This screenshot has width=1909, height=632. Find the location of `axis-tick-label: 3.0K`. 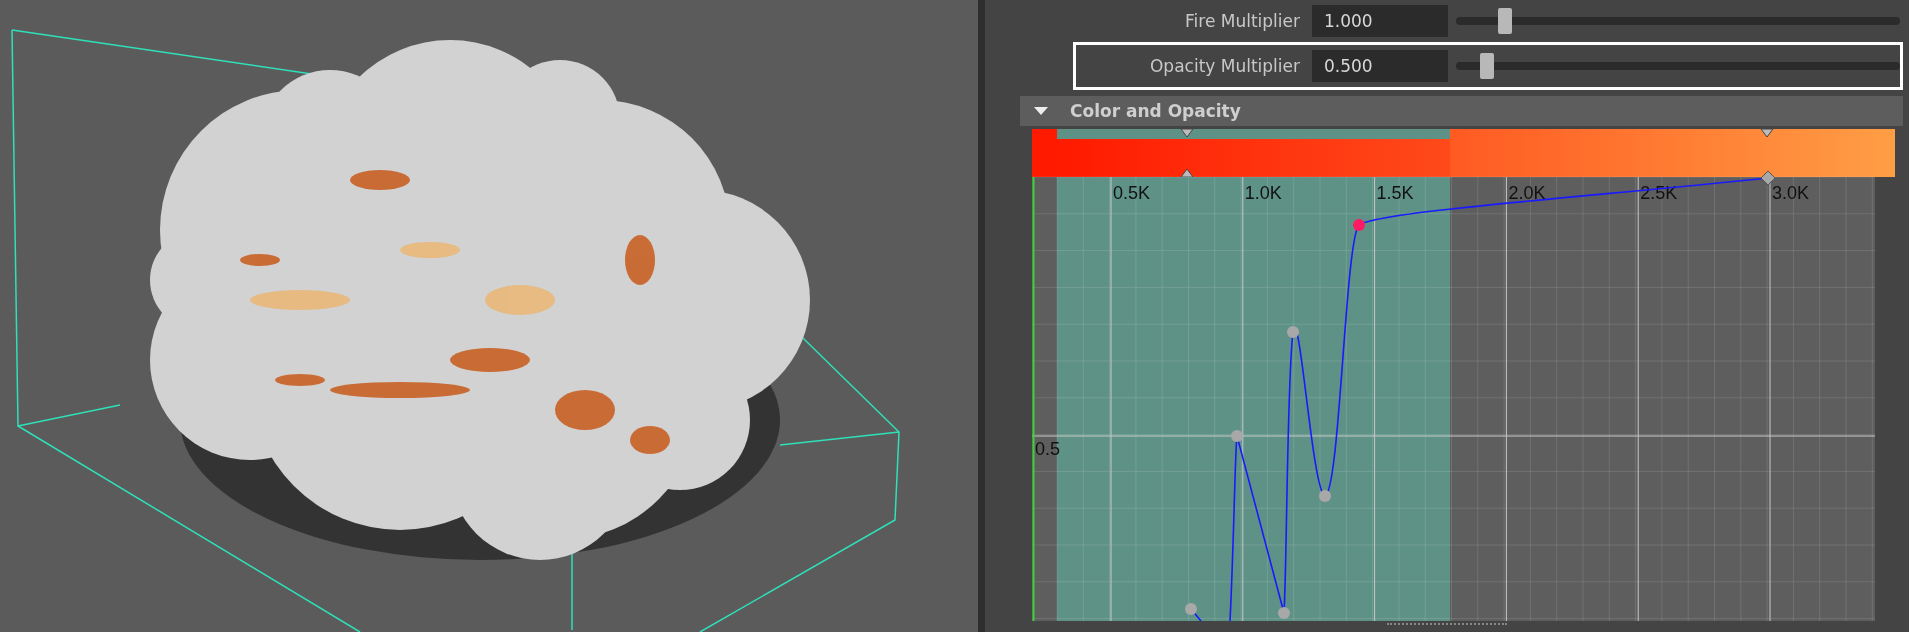

axis-tick-label: 3.0K is located at coordinates (1791, 193).